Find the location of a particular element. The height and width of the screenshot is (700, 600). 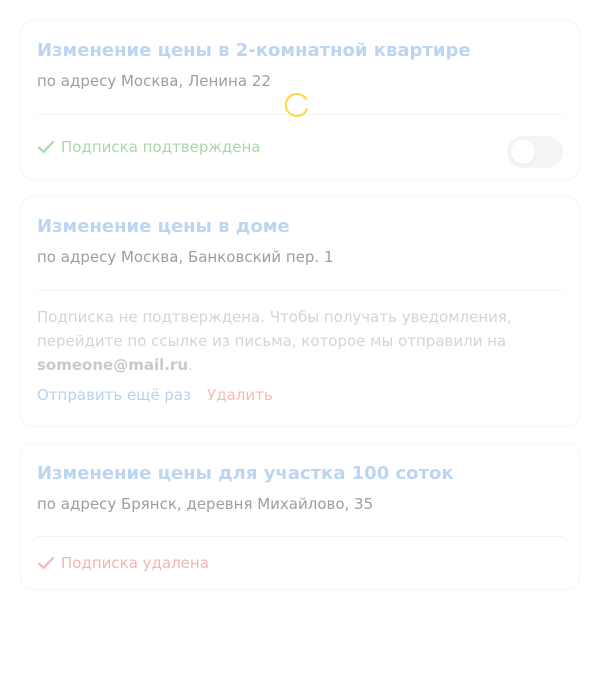

subscription-title: Изменение цены для участка 100 соток is located at coordinates (245, 473).